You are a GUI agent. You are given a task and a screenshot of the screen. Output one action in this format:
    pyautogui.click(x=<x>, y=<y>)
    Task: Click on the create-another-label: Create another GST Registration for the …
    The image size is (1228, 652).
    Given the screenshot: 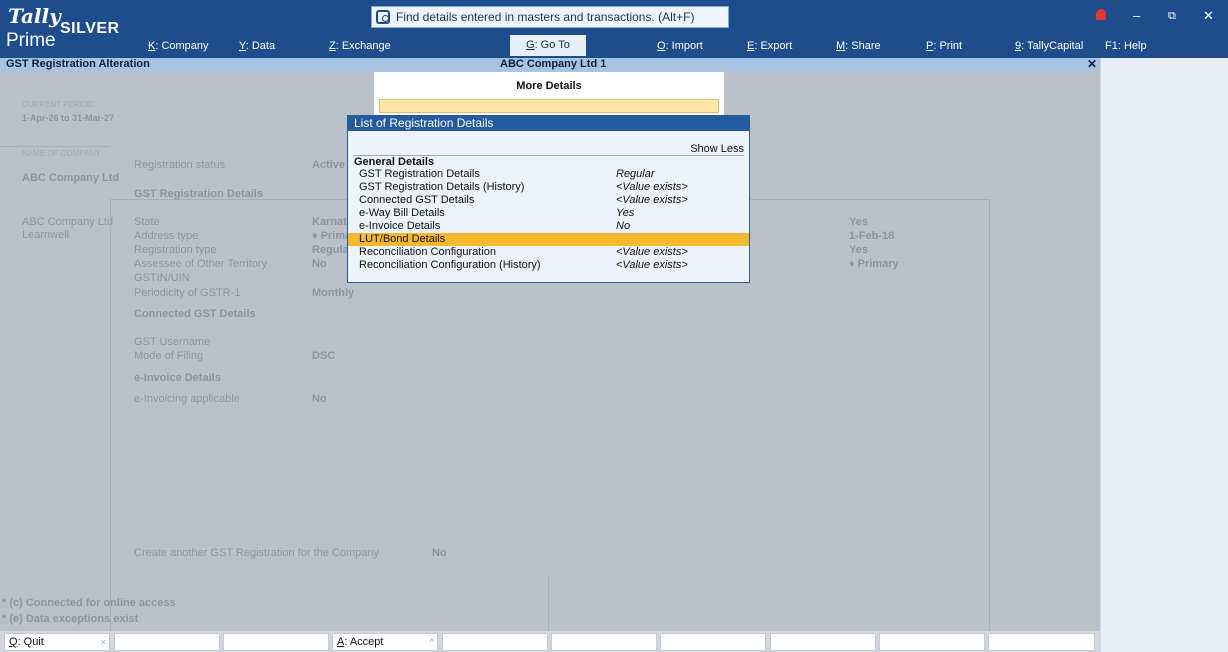 What is the action you would take?
    pyautogui.click(x=256, y=553)
    